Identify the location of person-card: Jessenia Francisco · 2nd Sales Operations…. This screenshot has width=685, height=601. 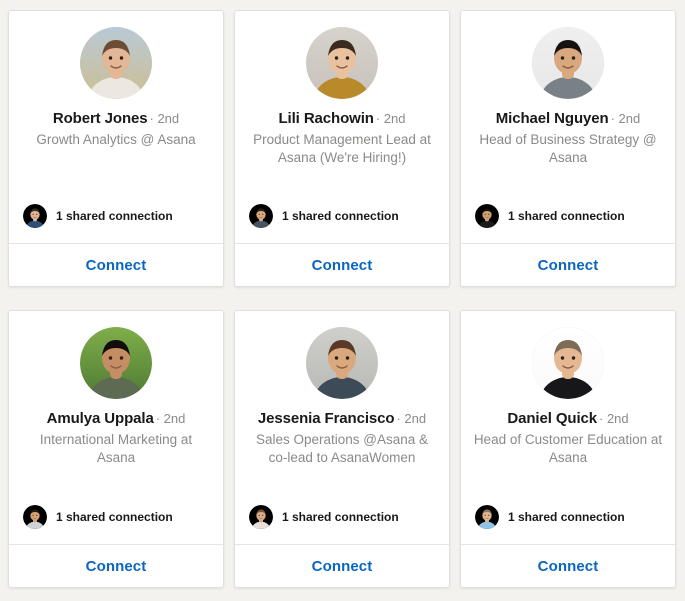
(342, 449).